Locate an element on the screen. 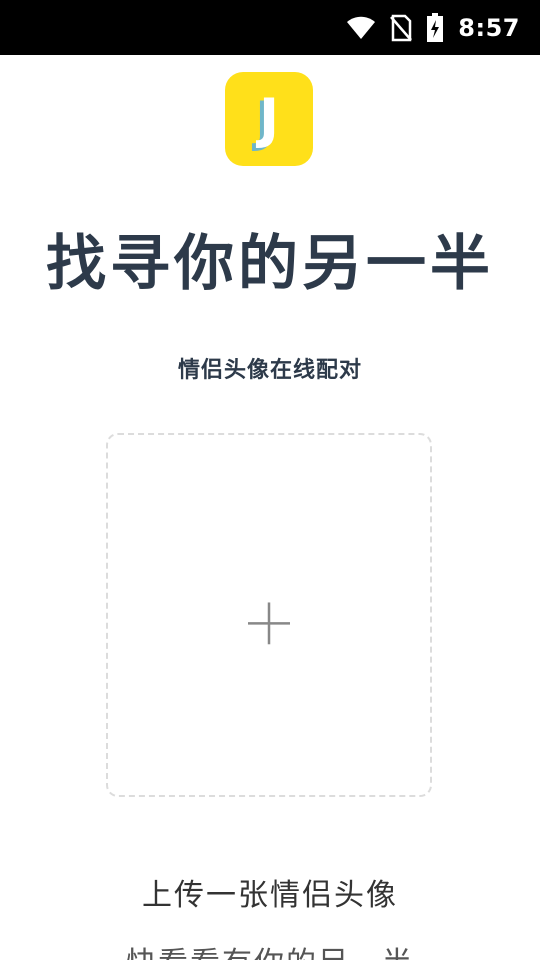 This screenshot has width=540, height=960. app-logo: J is located at coordinates (269, 119).